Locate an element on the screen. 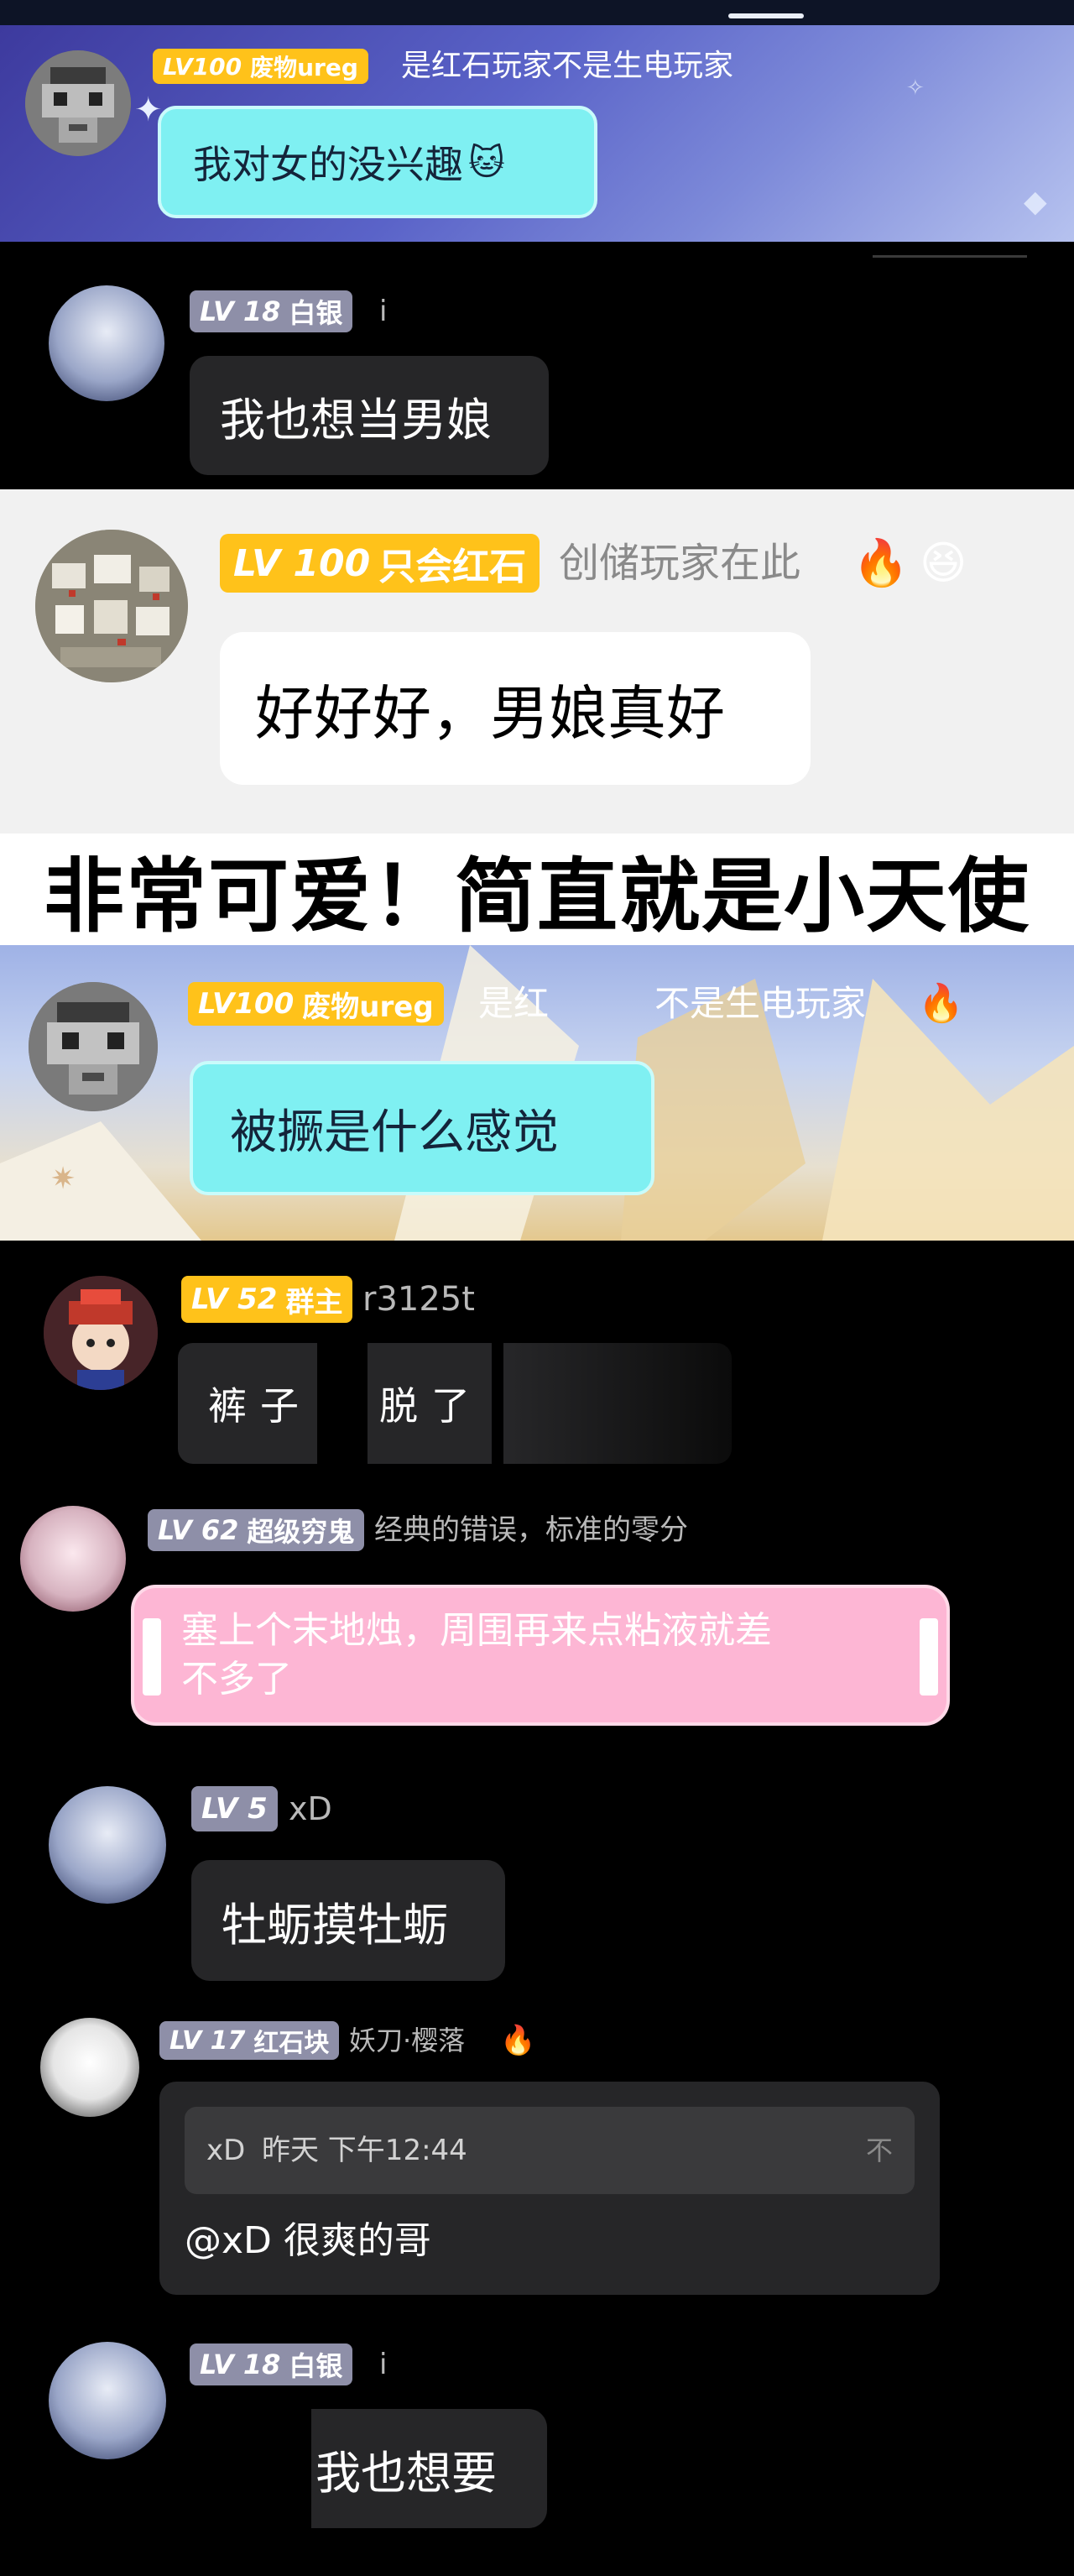  caption-text: 非常可爱！简直就是小天使 is located at coordinates (537, 896).